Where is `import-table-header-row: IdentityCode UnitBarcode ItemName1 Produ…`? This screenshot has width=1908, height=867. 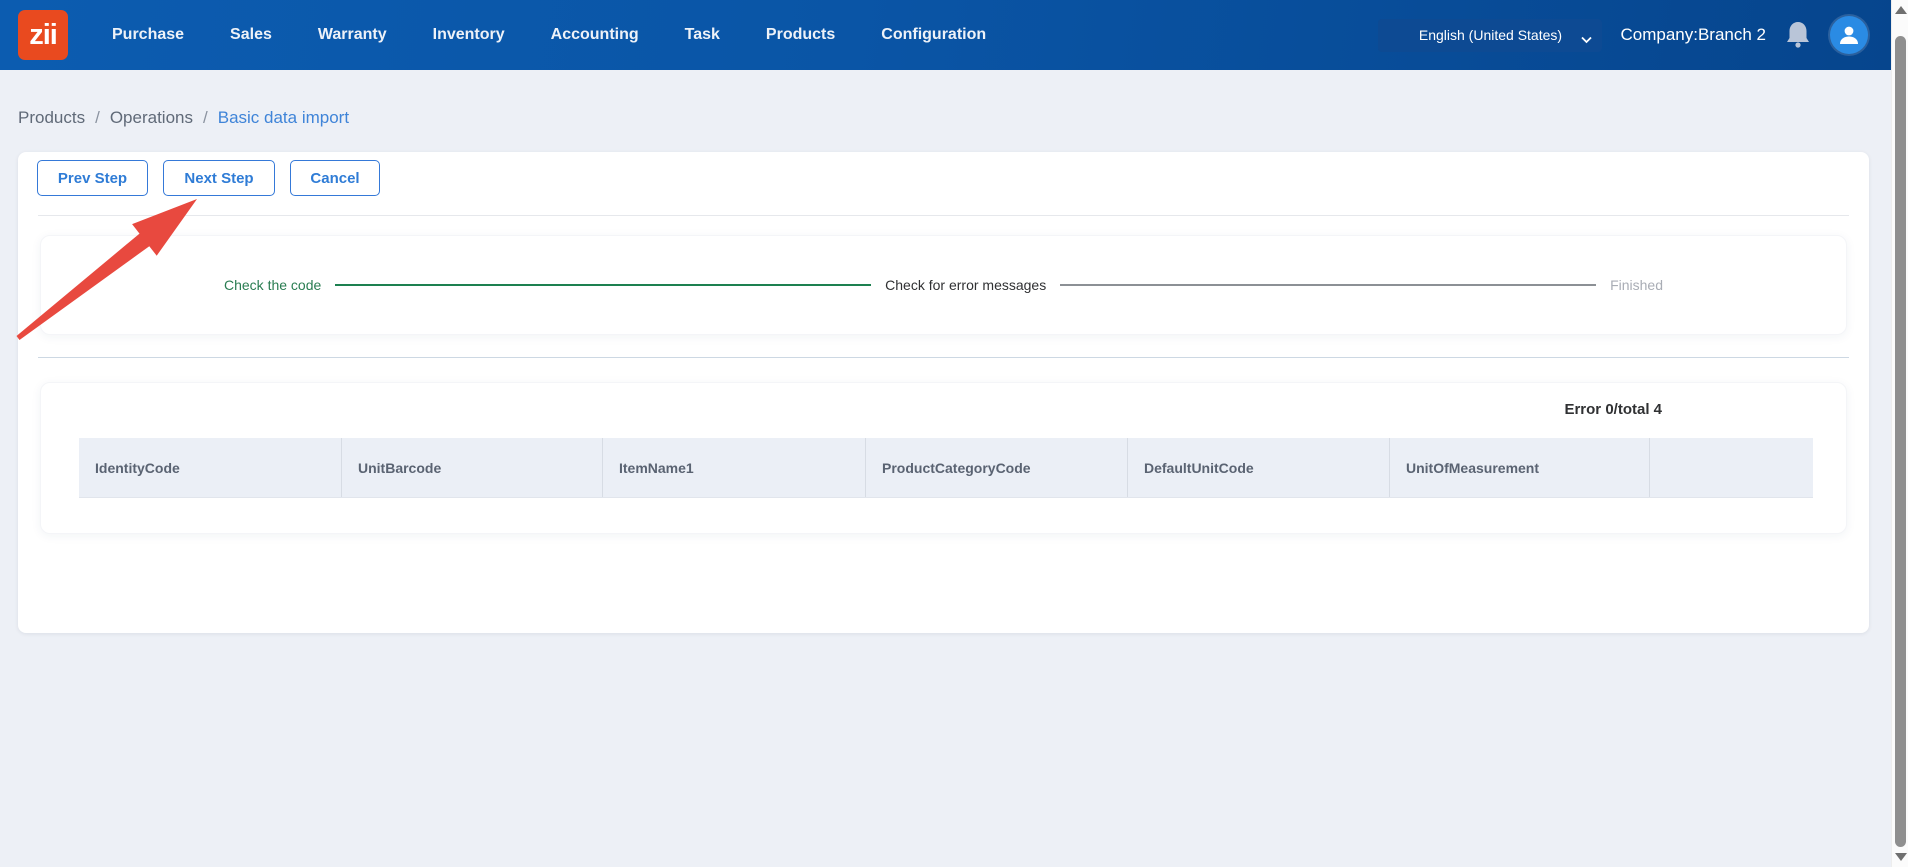 import-table-header-row: IdentityCode UnitBarcode ItemName1 Produ… is located at coordinates (946, 468).